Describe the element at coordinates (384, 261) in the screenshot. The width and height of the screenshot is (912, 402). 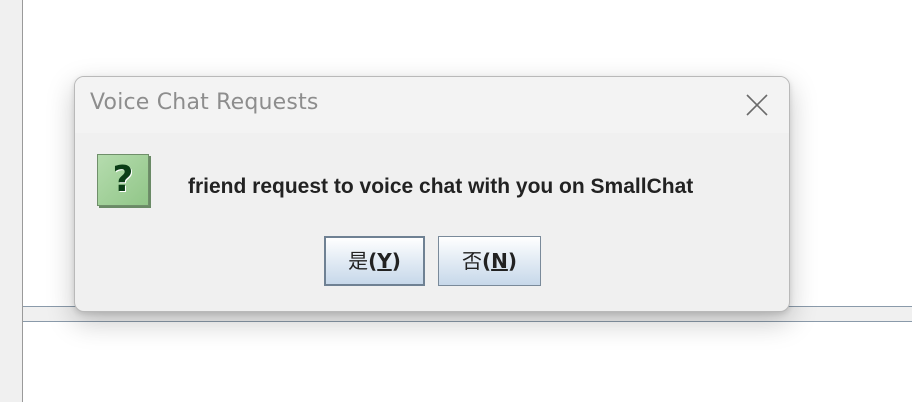
I see `yes-button-mnemonic: Y` at that location.